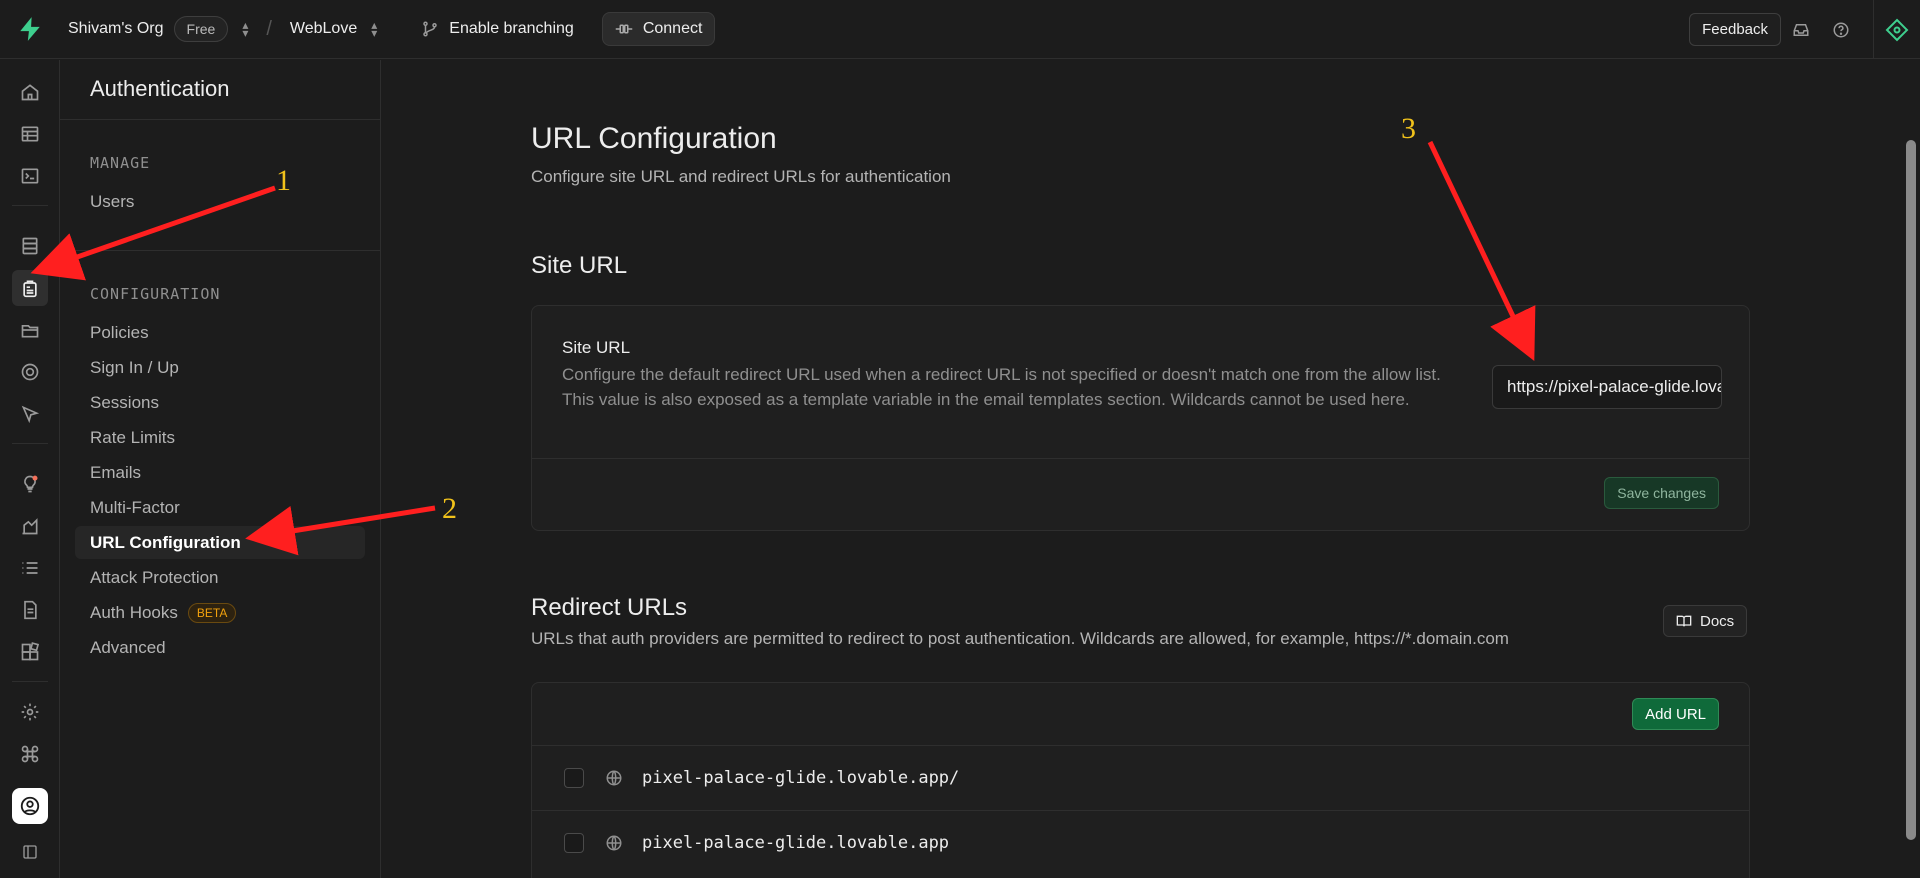 This screenshot has height=878, width=1920. Describe the element at coordinates (212, 612) in the screenshot. I see `beta-badge: BETA` at that location.